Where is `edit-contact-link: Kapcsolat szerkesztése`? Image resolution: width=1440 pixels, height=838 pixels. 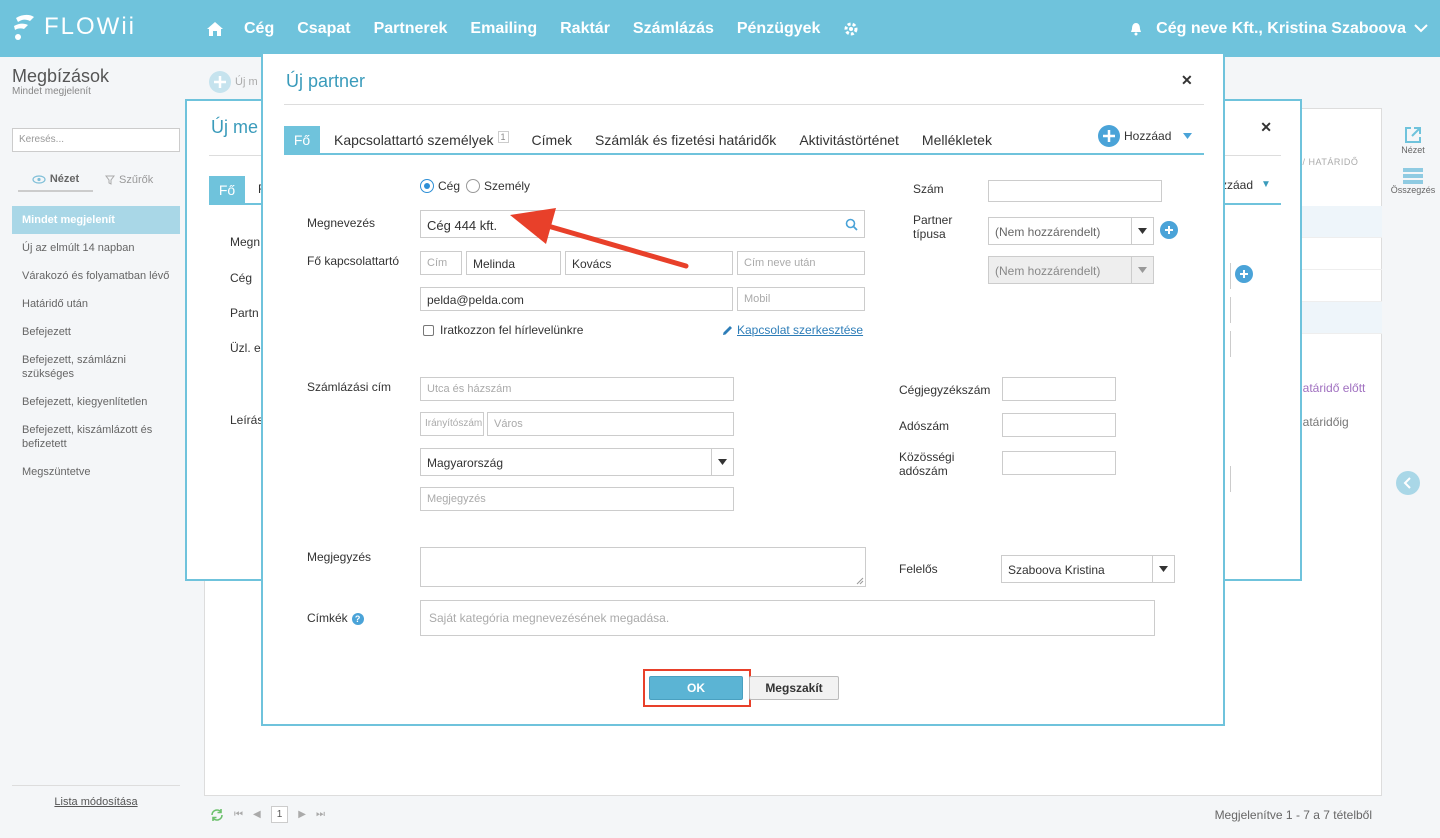 edit-contact-link: Kapcsolat szerkesztése is located at coordinates (792, 330).